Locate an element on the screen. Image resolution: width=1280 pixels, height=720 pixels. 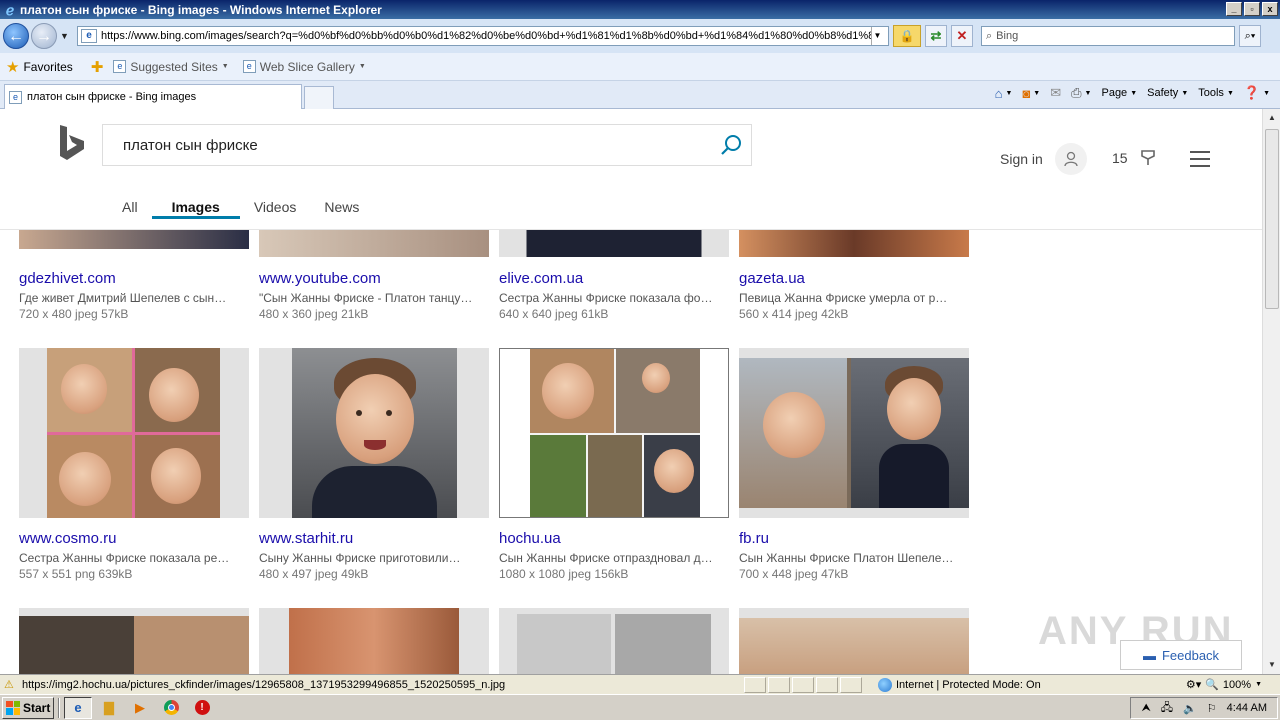
taskbar-chrome-icon is located at coordinates (171, 708).